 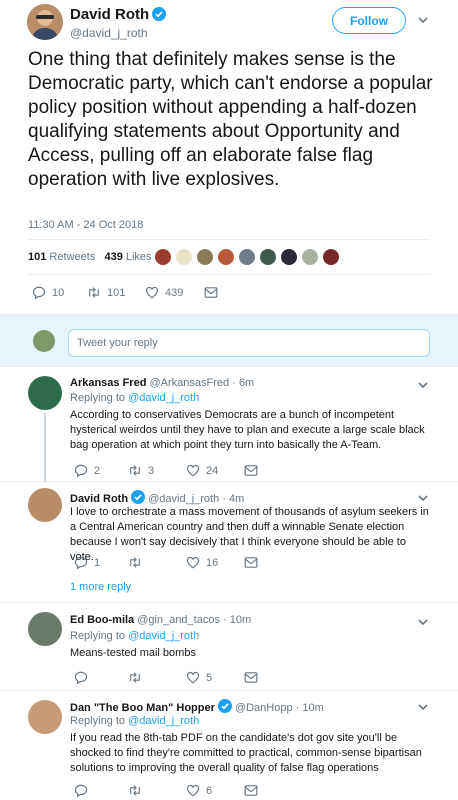 I want to click on like-action: 6, so click(x=199, y=790).